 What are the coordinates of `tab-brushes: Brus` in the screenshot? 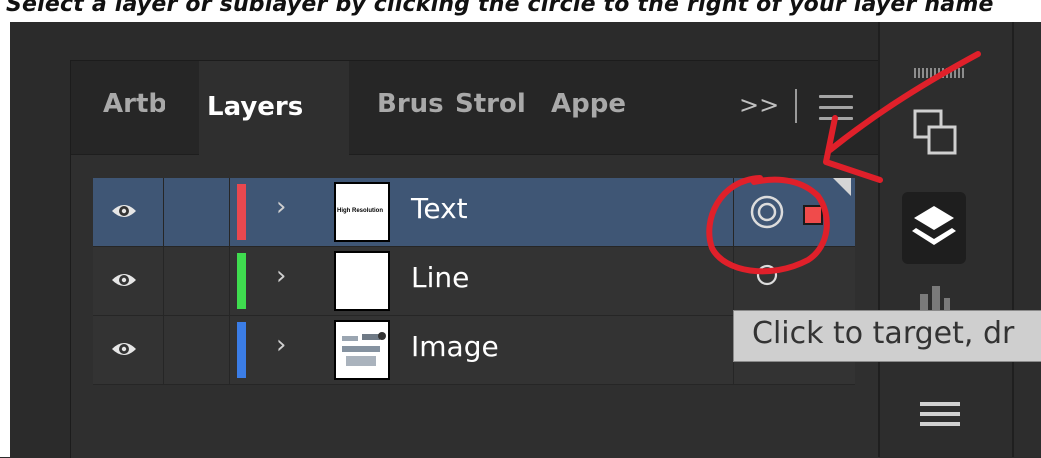 It's located at (410, 104).